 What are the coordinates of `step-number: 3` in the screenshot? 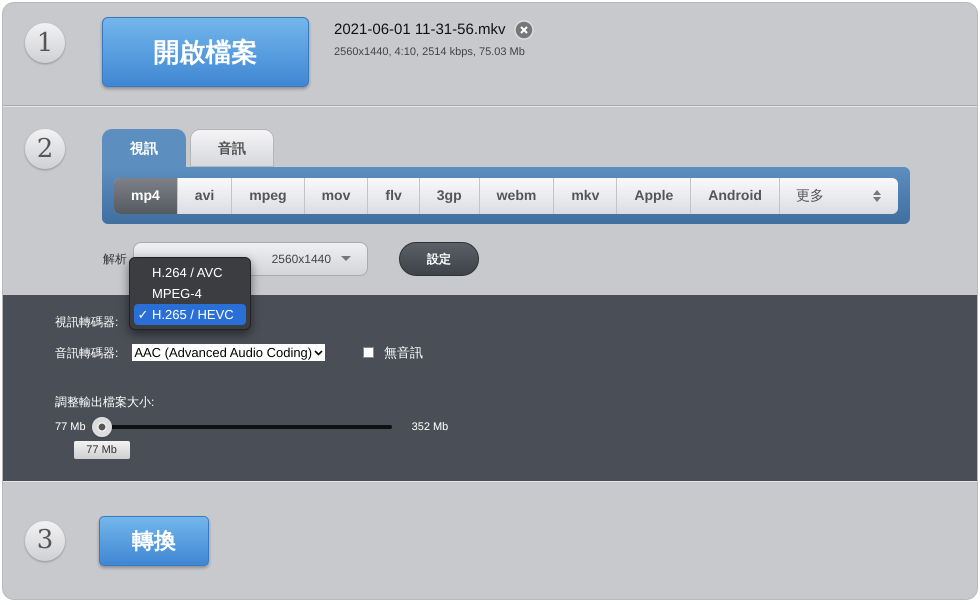 It's located at (45, 540).